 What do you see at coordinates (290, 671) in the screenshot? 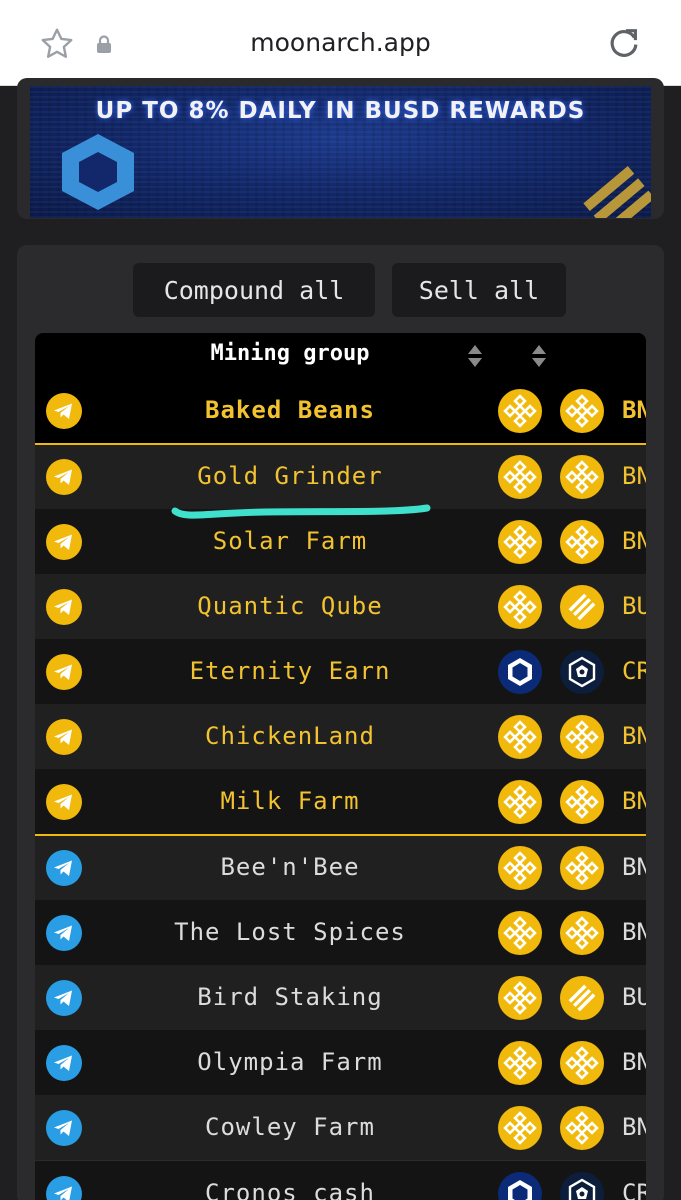
I see `row-name: Eternity Earn` at bounding box center [290, 671].